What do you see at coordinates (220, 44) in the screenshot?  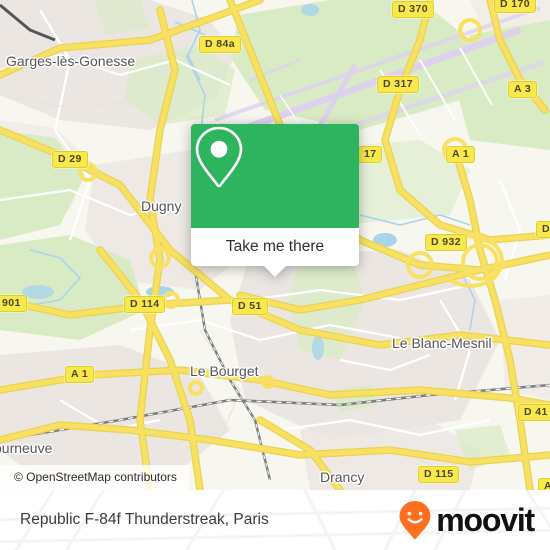 I see `road-shield: D 84a` at bounding box center [220, 44].